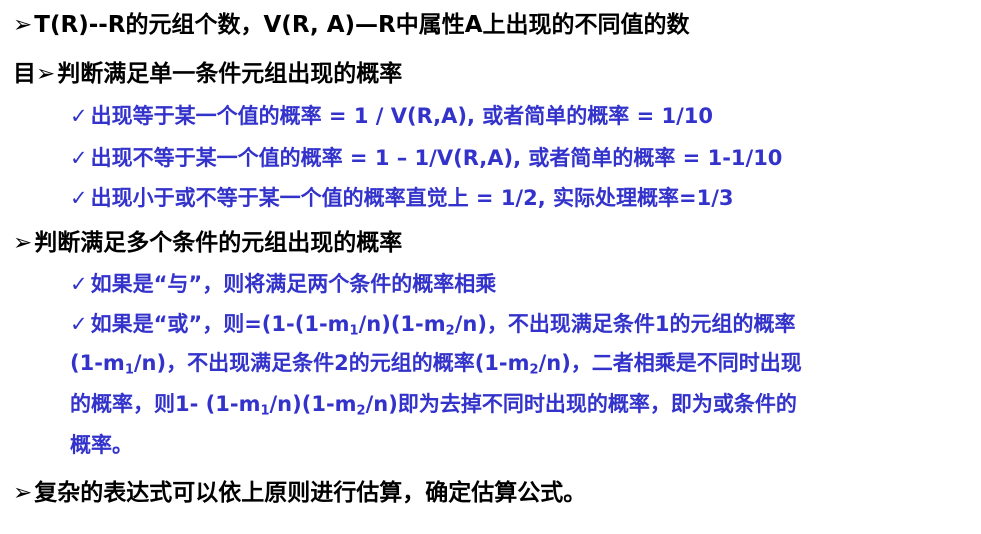  I want to click on heading-text: 判断满足多个条件的元组出现的概率, so click(218, 243).